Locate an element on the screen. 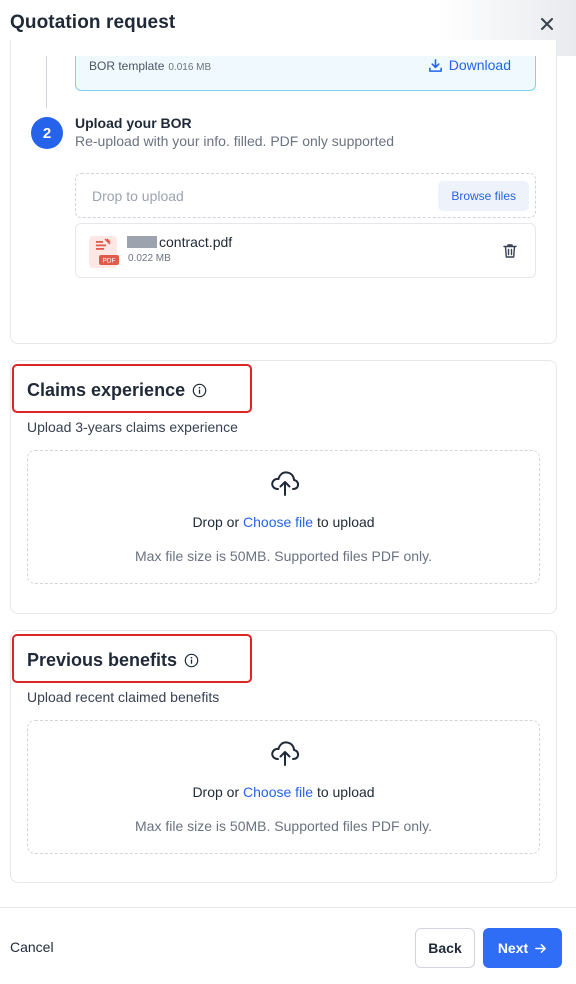  pdf-file-icon: PDF is located at coordinates (104, 252).